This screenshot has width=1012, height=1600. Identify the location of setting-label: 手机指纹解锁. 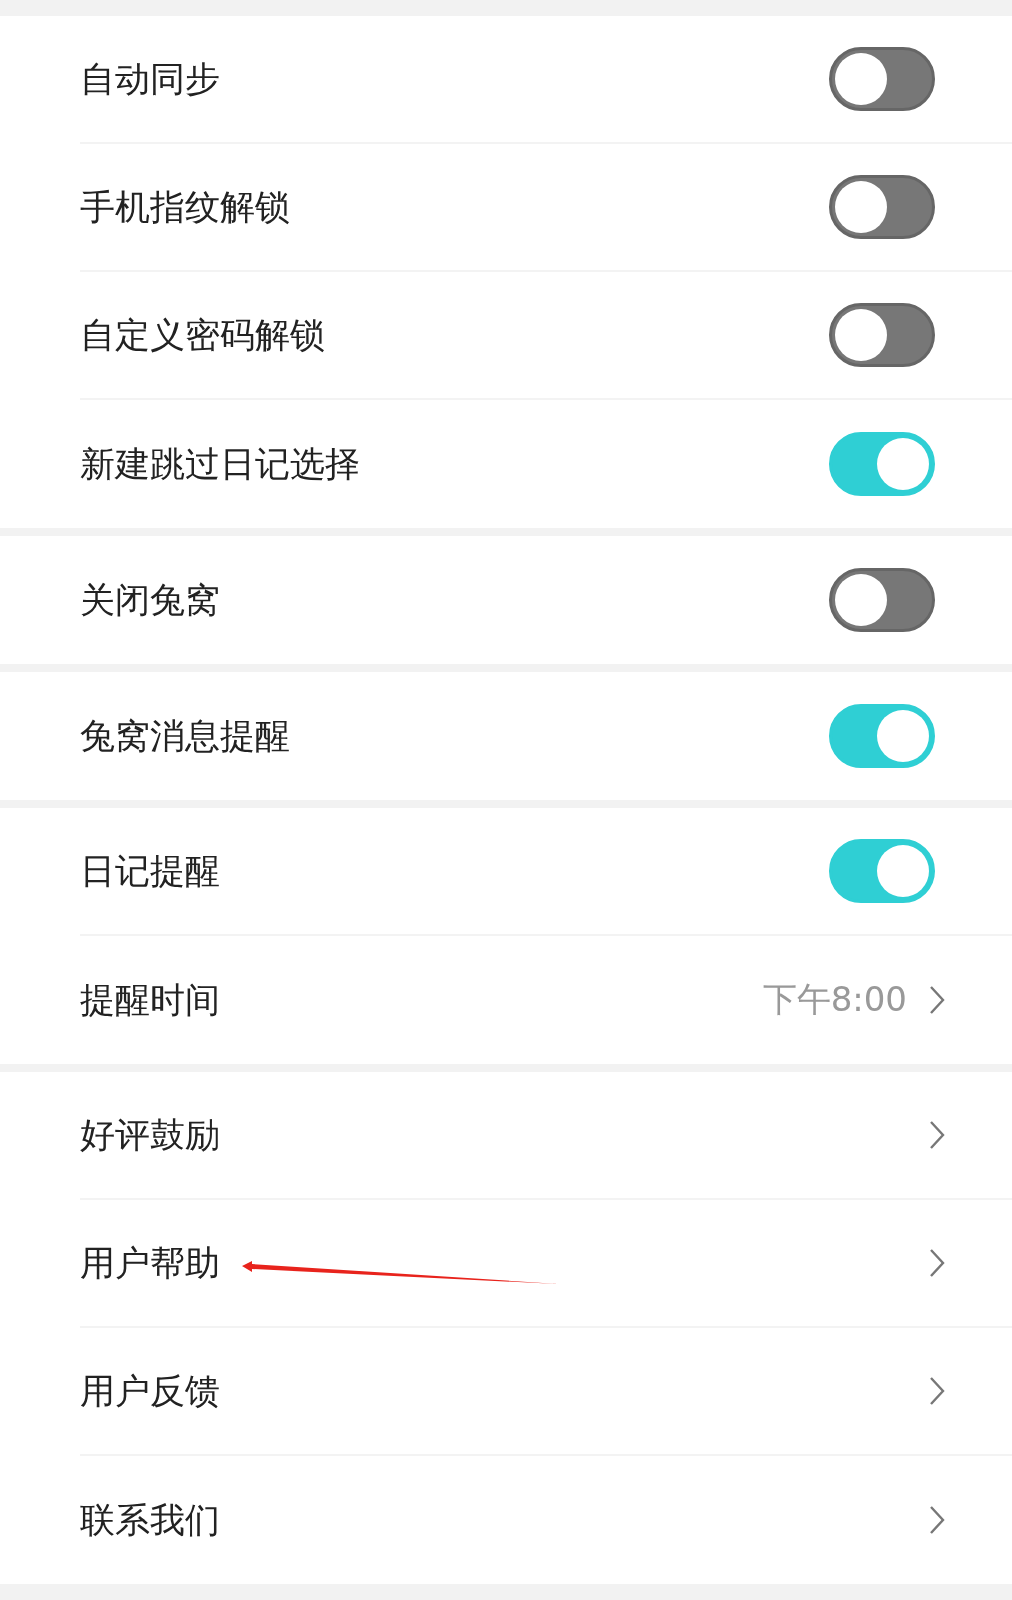
(185, 207).